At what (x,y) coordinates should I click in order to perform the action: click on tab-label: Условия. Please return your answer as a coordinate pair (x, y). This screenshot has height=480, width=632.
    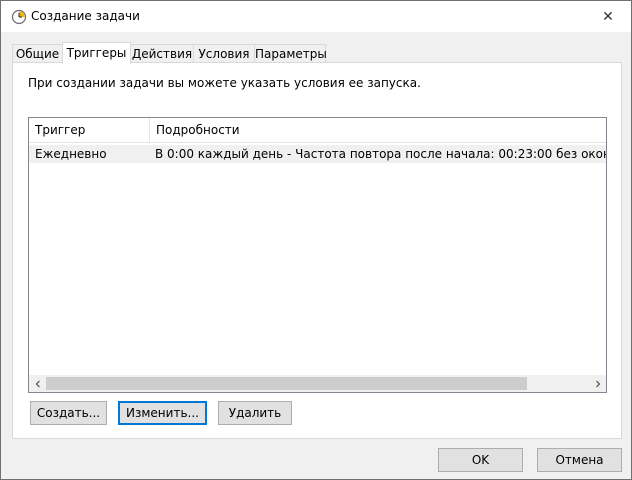
    Looking at the image, I should click on (224, 54).